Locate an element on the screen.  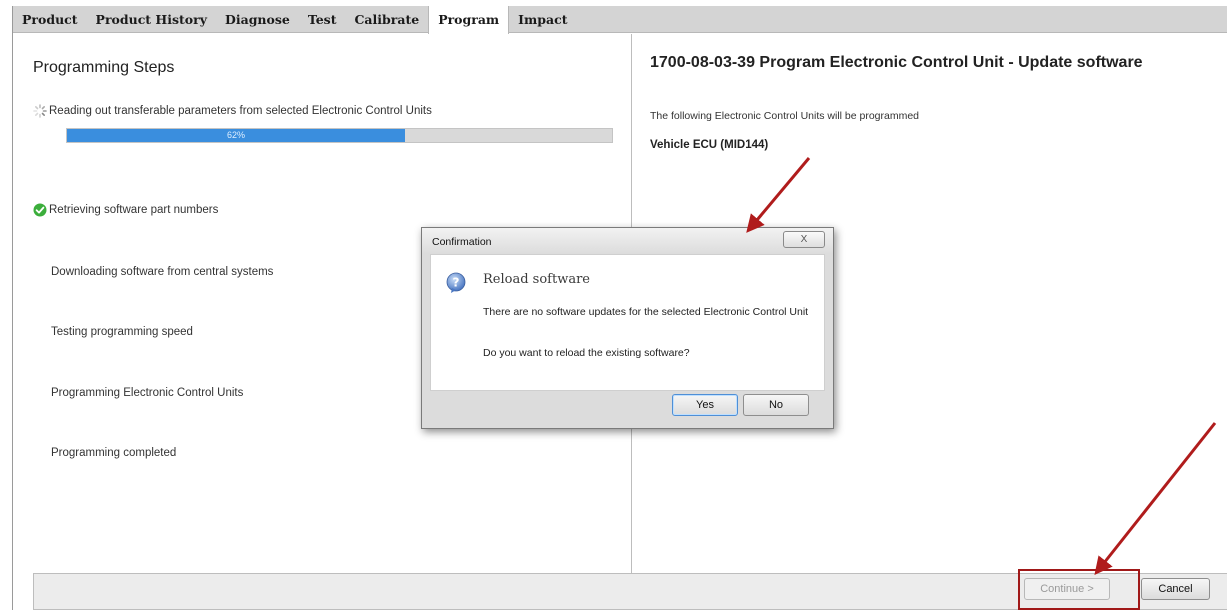
step-programming-completed: Programming completed is located at coordinates (114, 453).